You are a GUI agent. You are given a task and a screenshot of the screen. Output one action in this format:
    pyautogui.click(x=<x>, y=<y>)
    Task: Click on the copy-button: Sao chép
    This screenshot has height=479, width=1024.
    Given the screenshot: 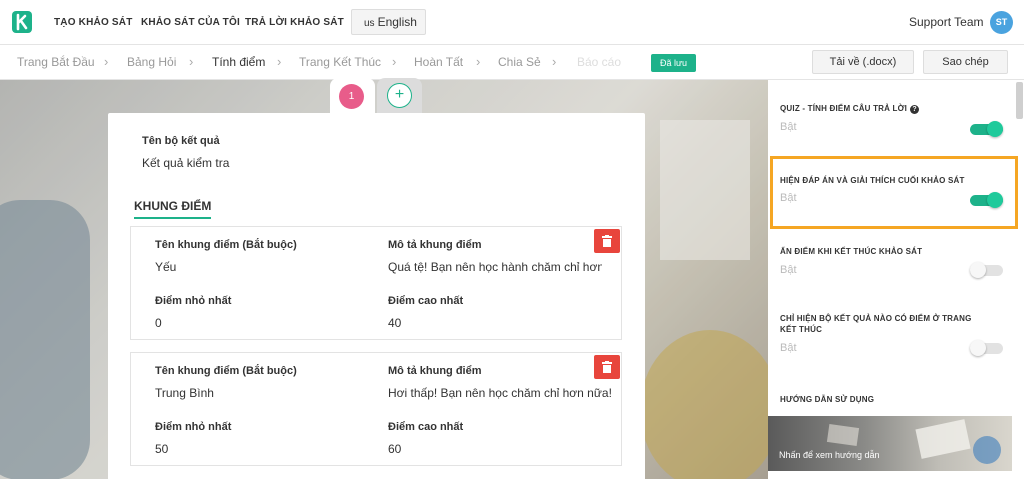 What is the action you would take?
    pyautogui.click(x=965, y=62)
    